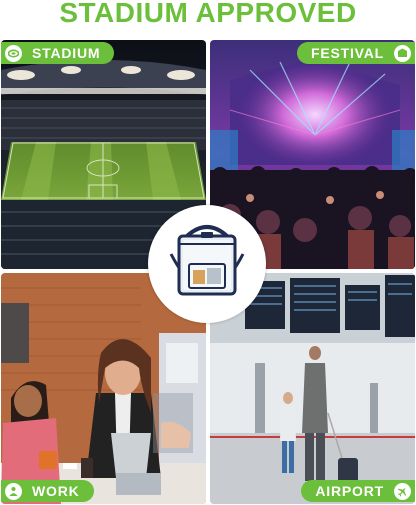 The width and height of the screenshot is (416, 505). I want to click on work-badge: WORK, so click(47, 491).